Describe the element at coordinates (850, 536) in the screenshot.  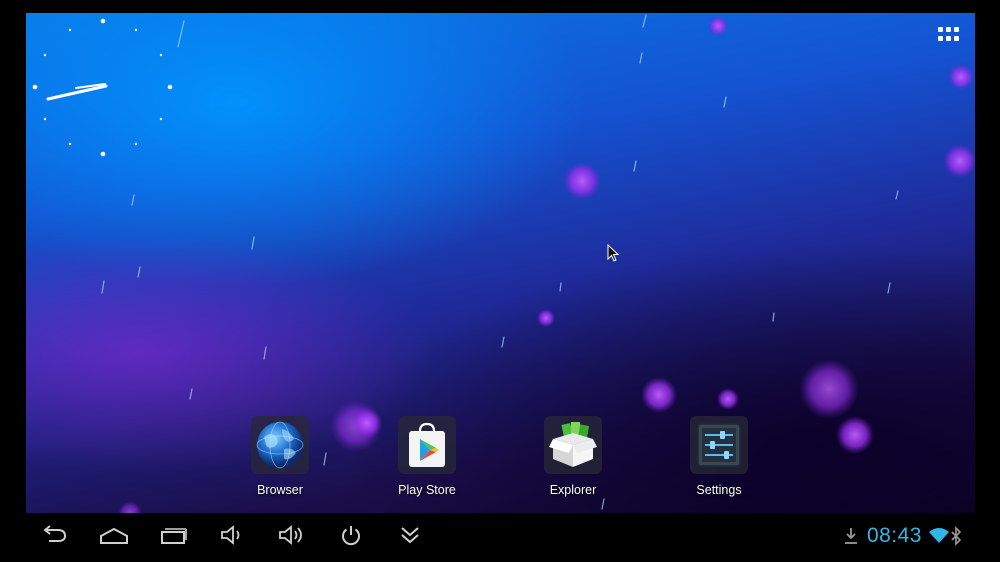
I see `download-icon` at that location.